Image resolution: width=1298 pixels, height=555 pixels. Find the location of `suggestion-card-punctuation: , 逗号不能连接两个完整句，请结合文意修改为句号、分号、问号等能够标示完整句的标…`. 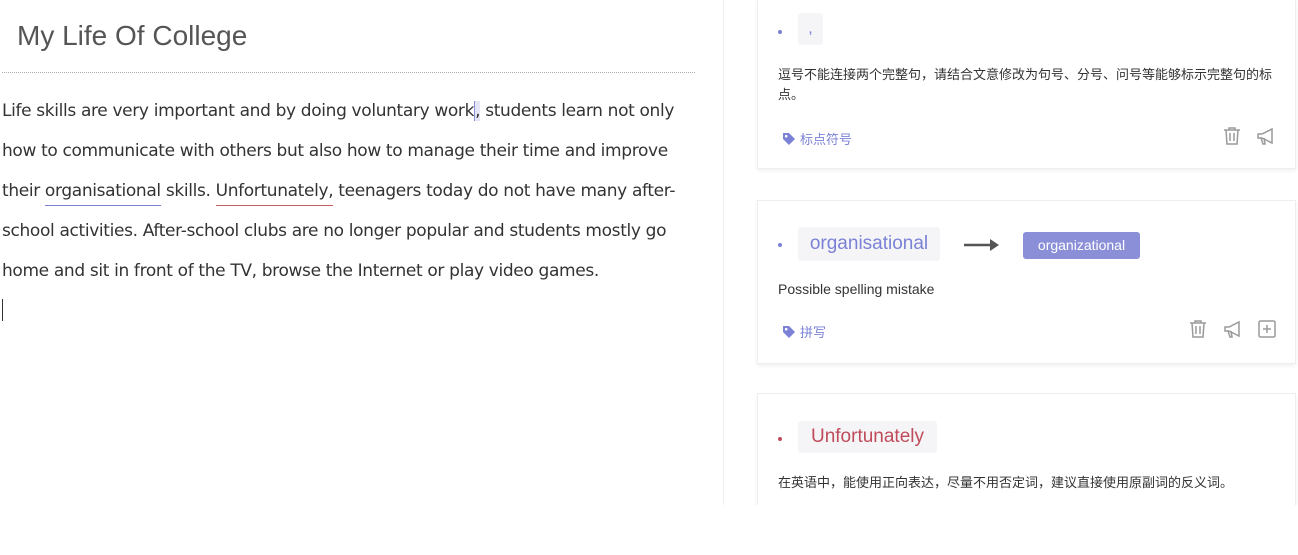

suggestion-card-punctuation: , 逗号不能连接两个完整句，请结合文意修改为句号、分号、问号等能够标示完整句的标… is located at coordinates (1026, 84).